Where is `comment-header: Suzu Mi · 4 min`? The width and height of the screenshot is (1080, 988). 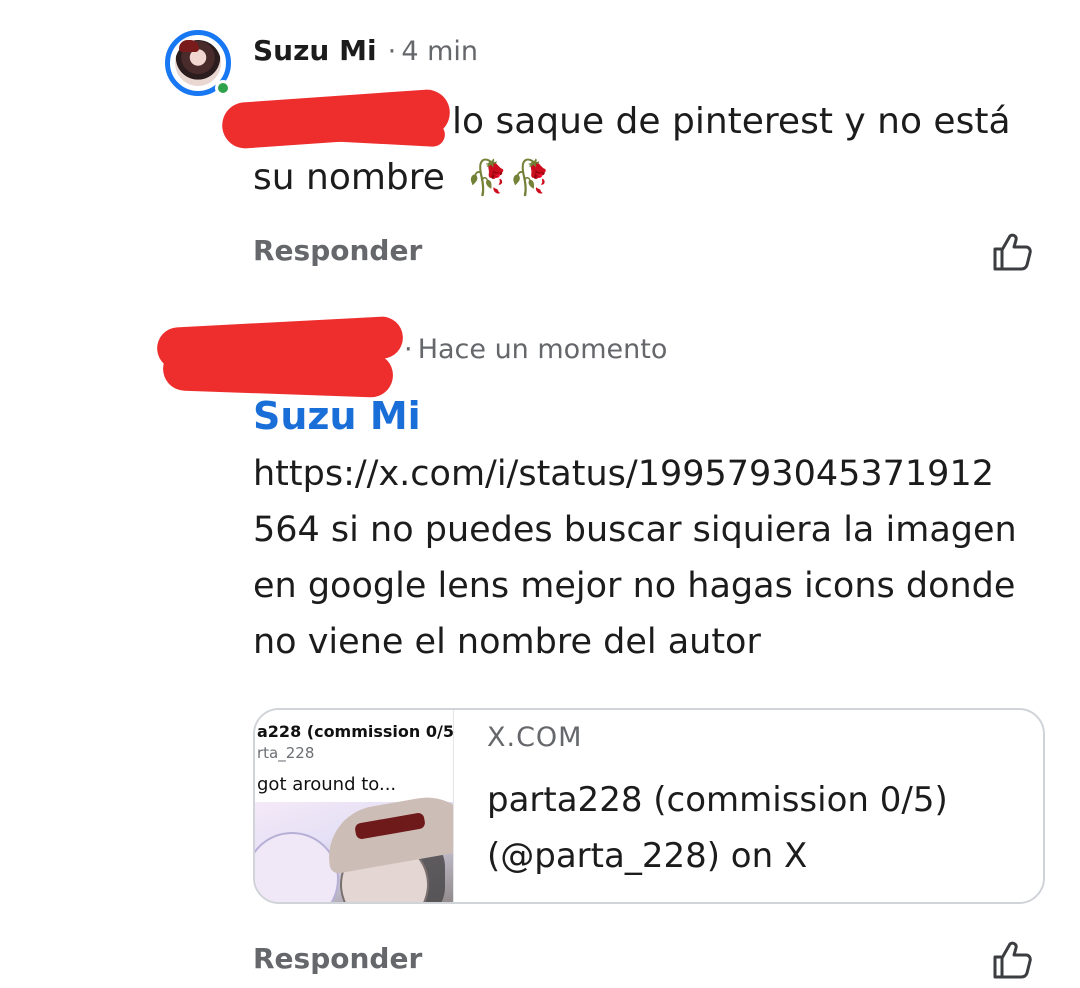
comment-header: Suzu Mi · 4 min is located at coordinates (365, 50).